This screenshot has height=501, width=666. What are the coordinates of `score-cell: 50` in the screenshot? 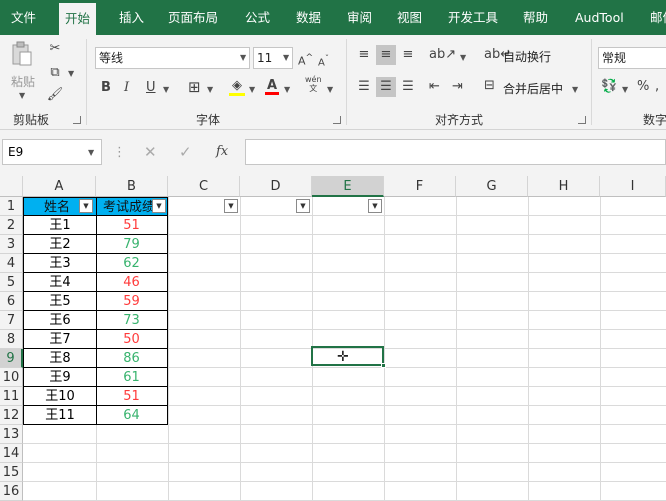 It's located at (132, 339).